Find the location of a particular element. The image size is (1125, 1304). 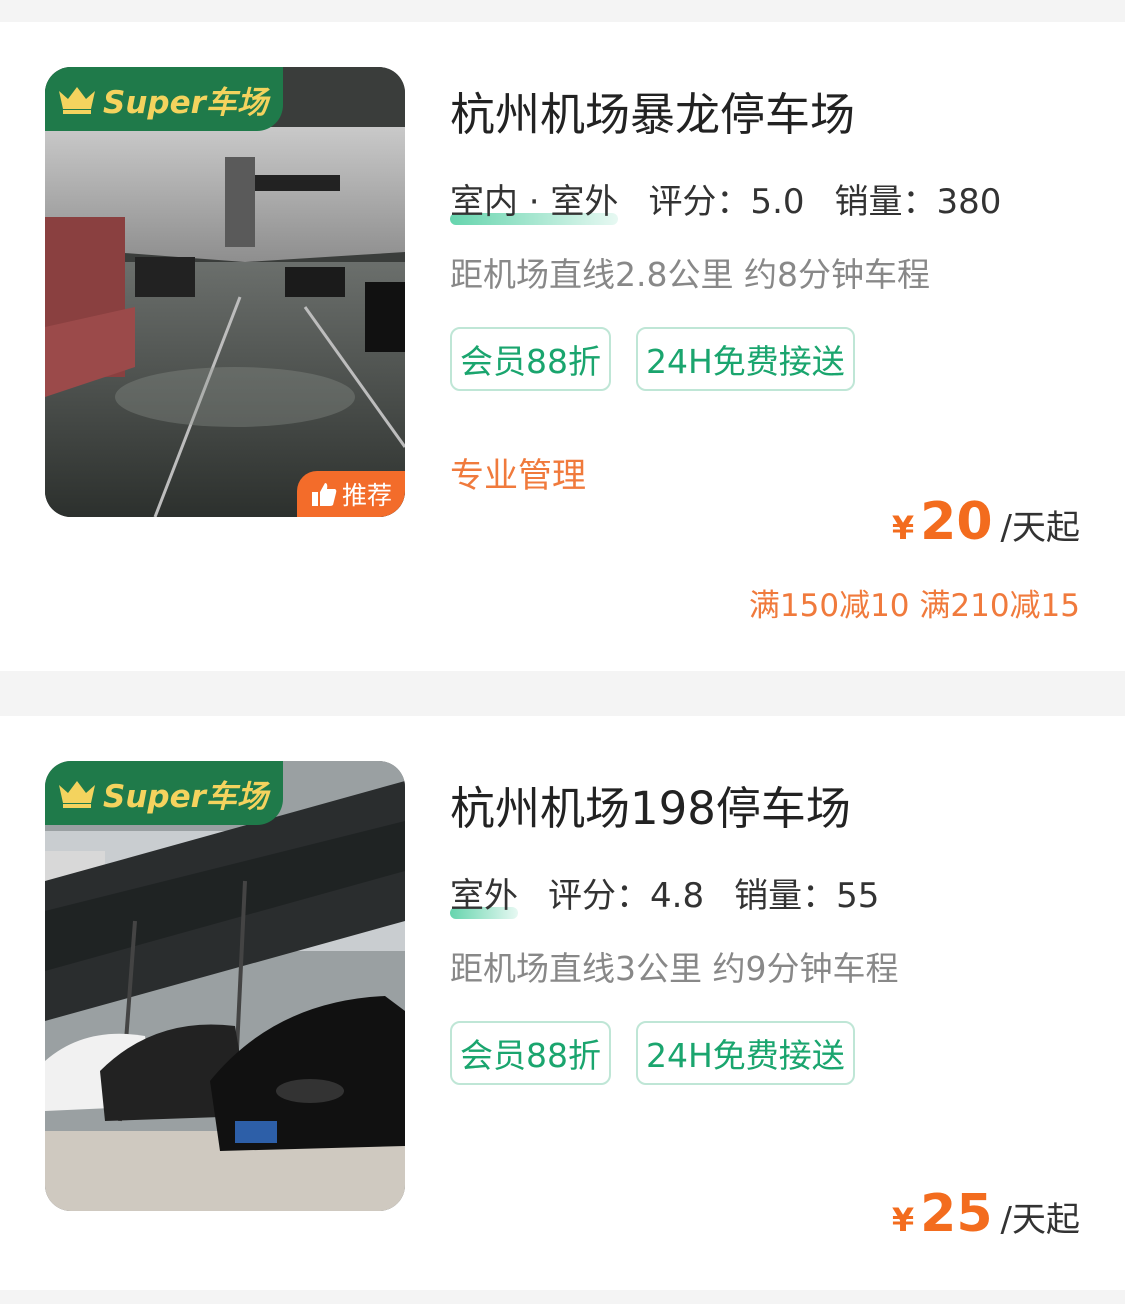

underground-garage-image is located at coordinates (225, 292).